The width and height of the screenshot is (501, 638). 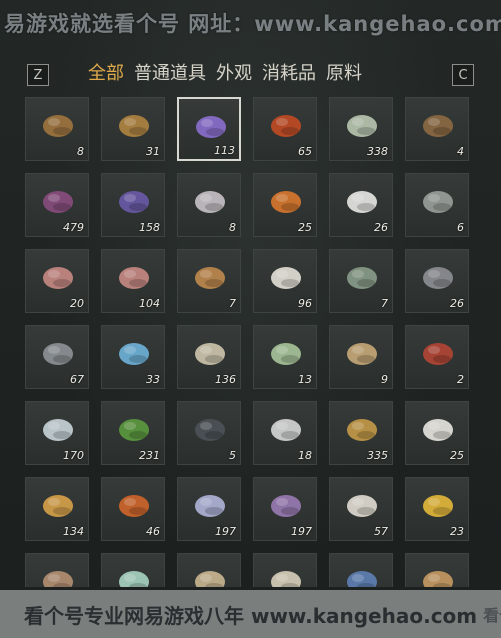 I want to click on tab-appearance: 外观, so click(x=234, y=72).